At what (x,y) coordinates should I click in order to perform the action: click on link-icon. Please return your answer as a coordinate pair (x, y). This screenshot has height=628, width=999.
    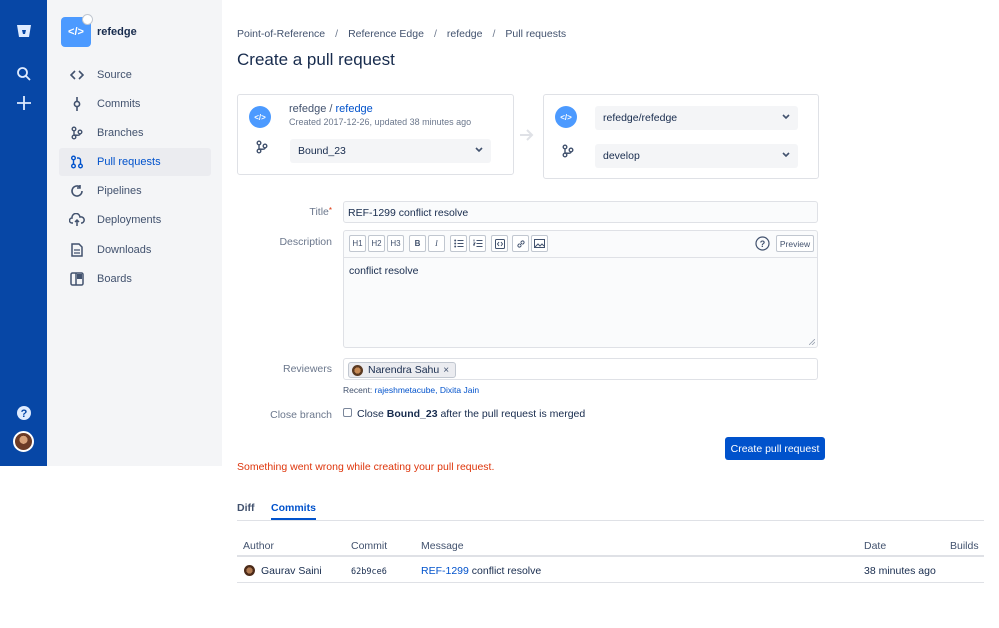
    Looking at the image, I should click on (520, 243).